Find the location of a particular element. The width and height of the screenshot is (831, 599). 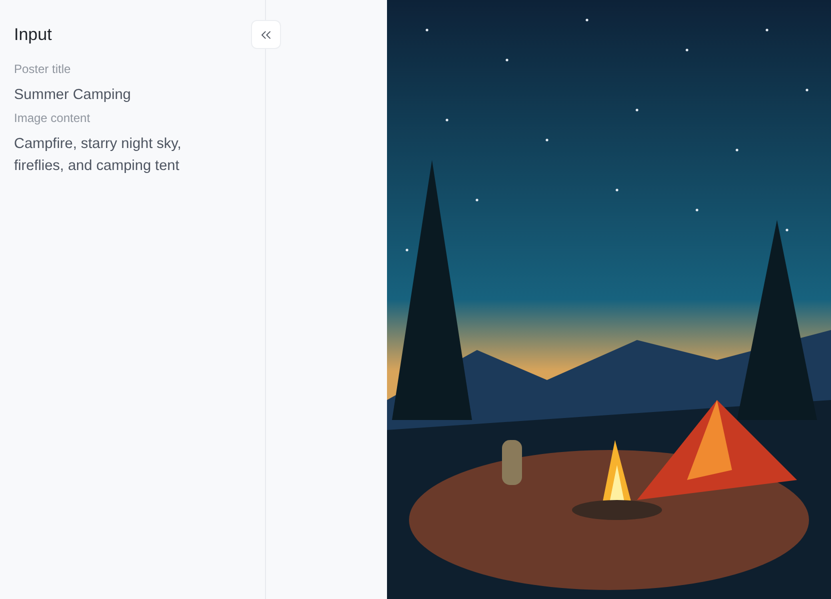

collapse-button is located at coordinates (266, 34).